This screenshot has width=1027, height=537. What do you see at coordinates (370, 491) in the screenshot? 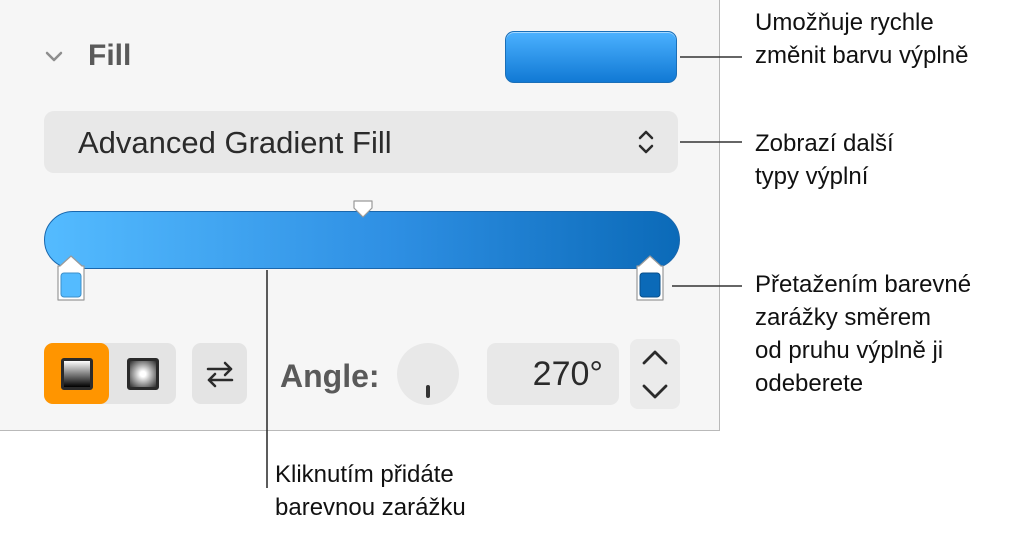
I see `callout-add-stop: Kliknutím přidáte barevnou zarážku` at bounding box center [370, 491].